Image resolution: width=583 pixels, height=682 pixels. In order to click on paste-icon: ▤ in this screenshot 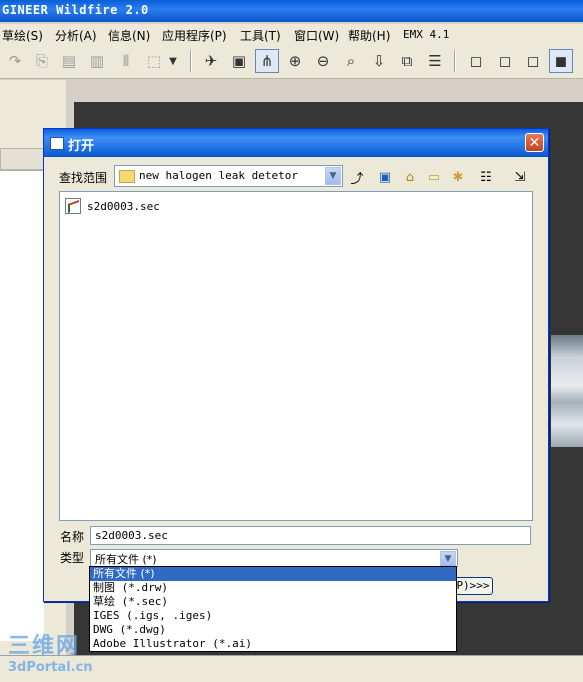, I will do `click(69, 61)`.